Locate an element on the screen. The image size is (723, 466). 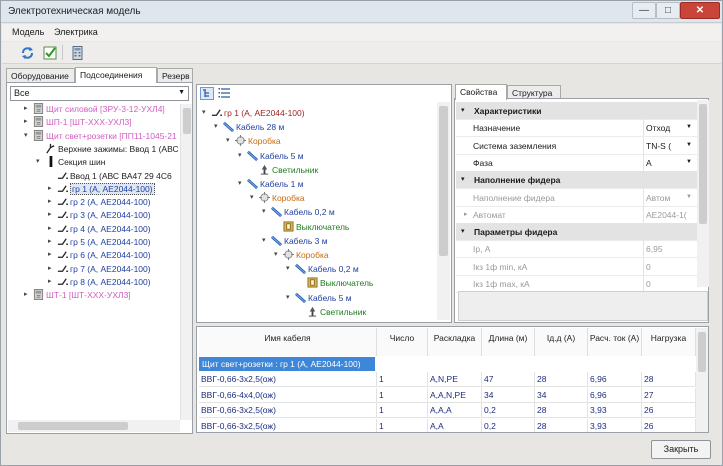
connections-tree-node: ▸ гр 7 (А, АЕ2044-100) is located at coordinates (93, 269).